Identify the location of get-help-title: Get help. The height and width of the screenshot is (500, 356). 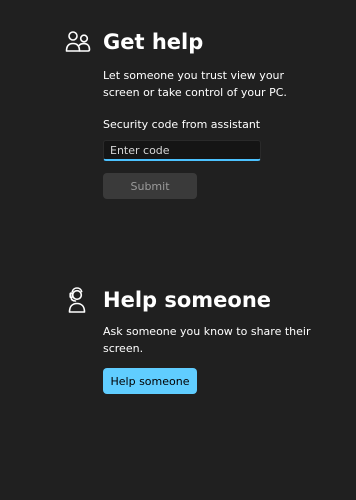
(153, 42).